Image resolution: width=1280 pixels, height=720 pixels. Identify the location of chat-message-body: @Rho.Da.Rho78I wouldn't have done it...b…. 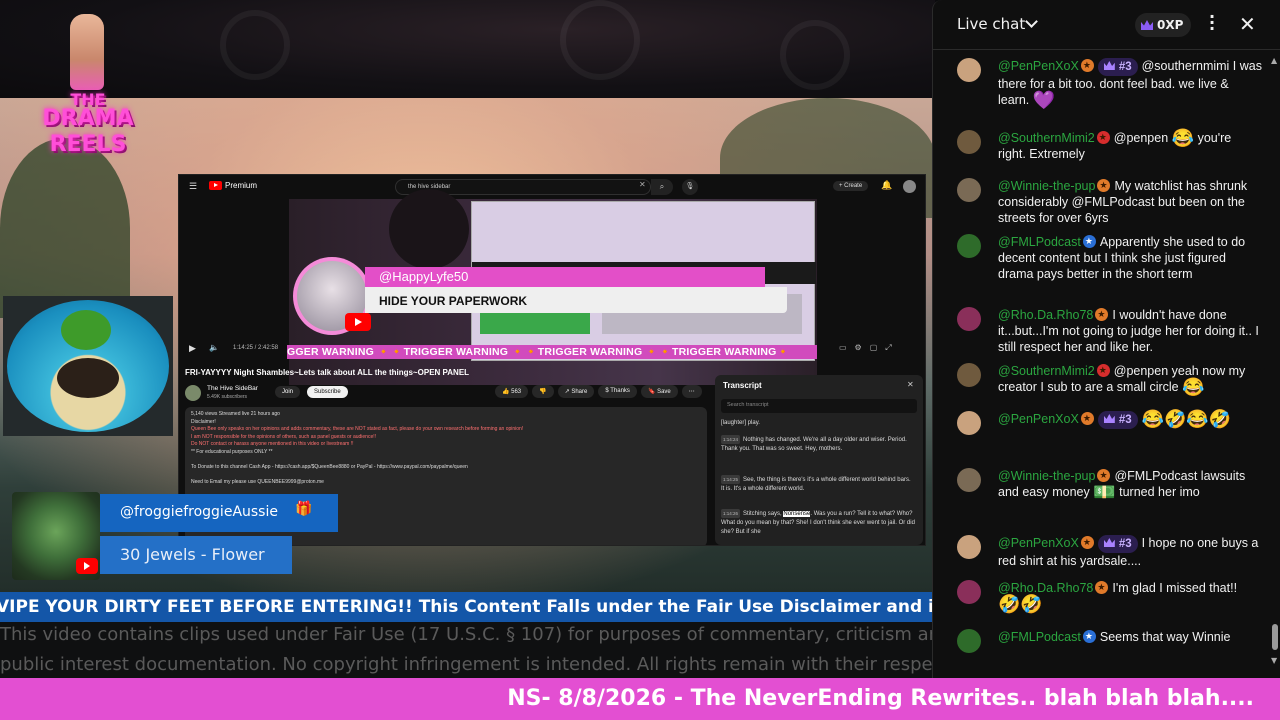
(1130, 330).